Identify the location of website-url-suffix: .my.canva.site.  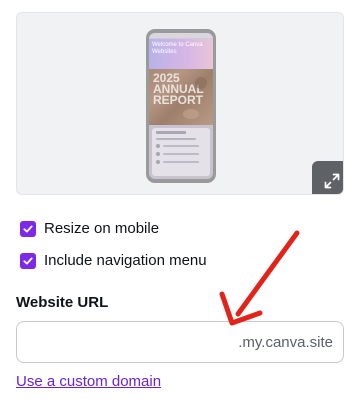
(285, 342).